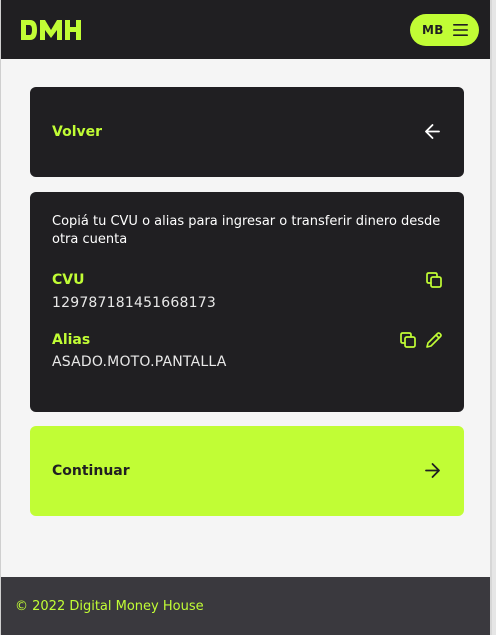  I want to click on alias-value: ASADO.MOTO.PANTALLA, so click(139, 362).